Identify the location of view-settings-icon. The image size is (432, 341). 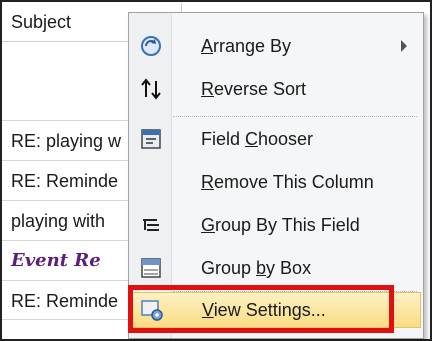
(152, 310).